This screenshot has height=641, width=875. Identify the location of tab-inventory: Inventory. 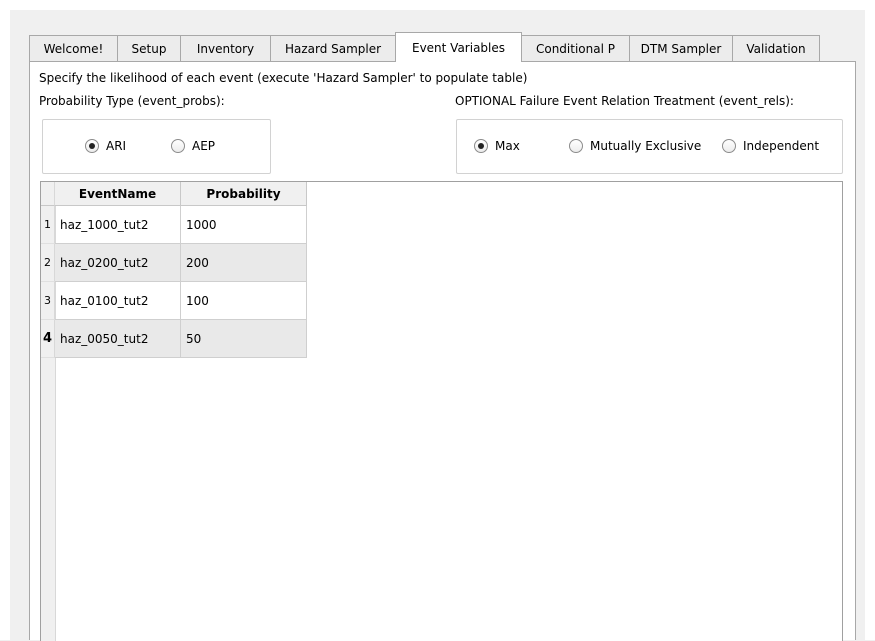
(225, 48).